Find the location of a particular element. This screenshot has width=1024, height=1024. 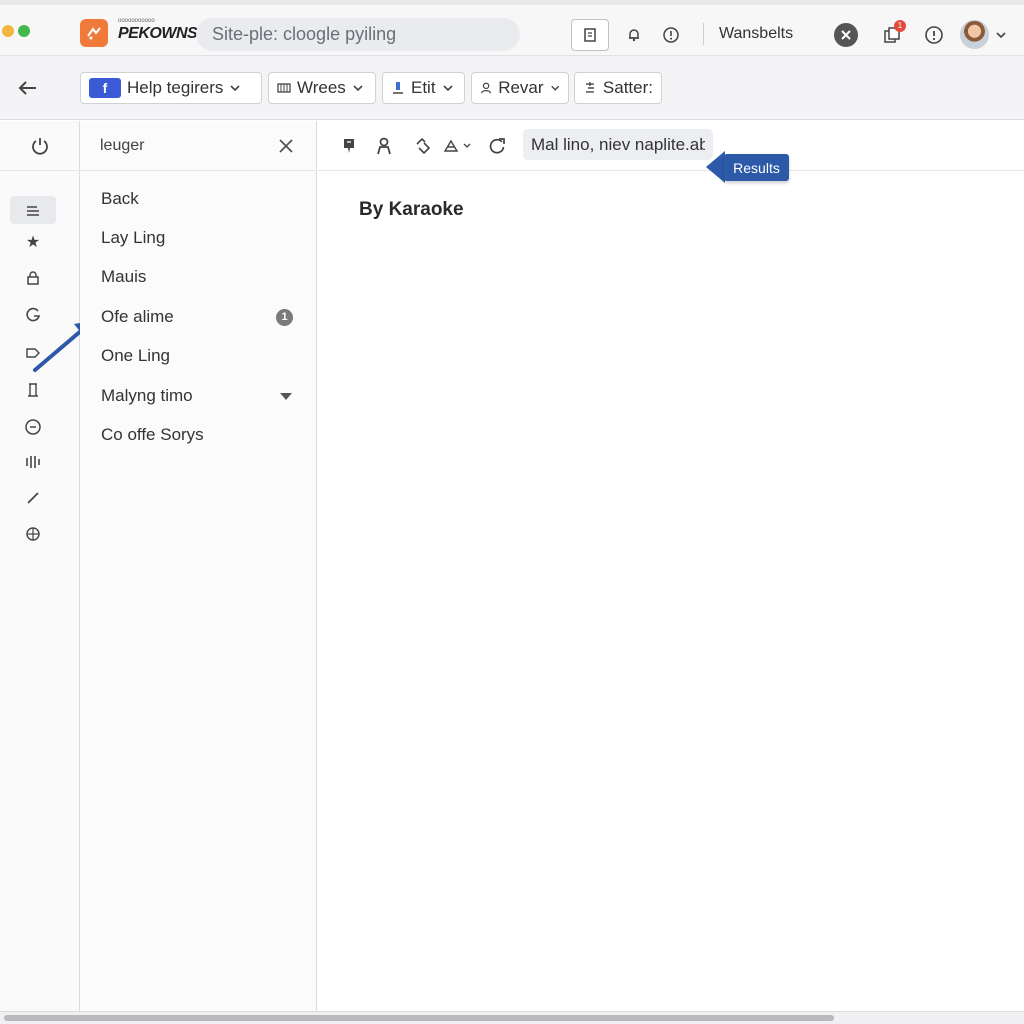

sidebar-item-edit is located at coordinates (33, 498).